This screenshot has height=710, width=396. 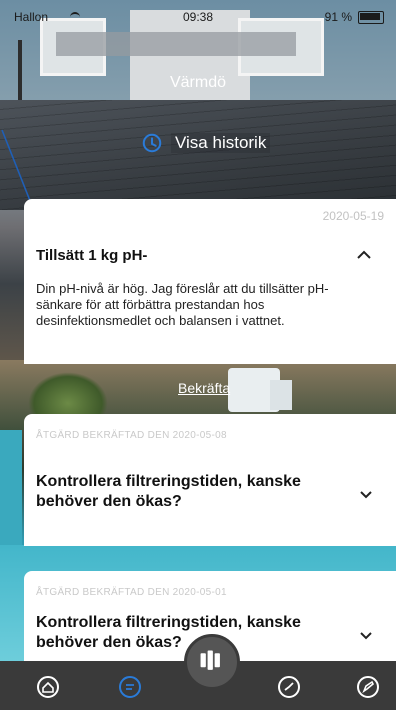 I want to click on redacted-bar, so click(x=176, y=44).